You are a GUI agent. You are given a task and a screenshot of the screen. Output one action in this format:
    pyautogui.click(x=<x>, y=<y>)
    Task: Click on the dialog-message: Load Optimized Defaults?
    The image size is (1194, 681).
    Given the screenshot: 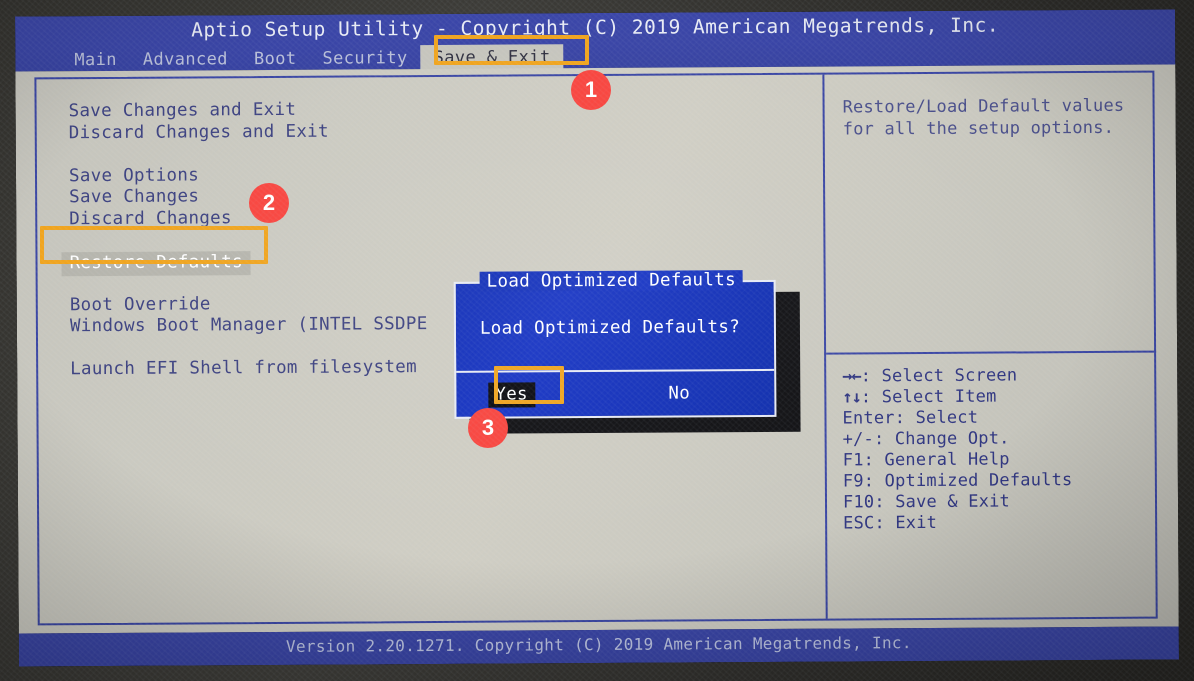 What is the action you would take?
    pyautogui.click(x=610, y=328)
    